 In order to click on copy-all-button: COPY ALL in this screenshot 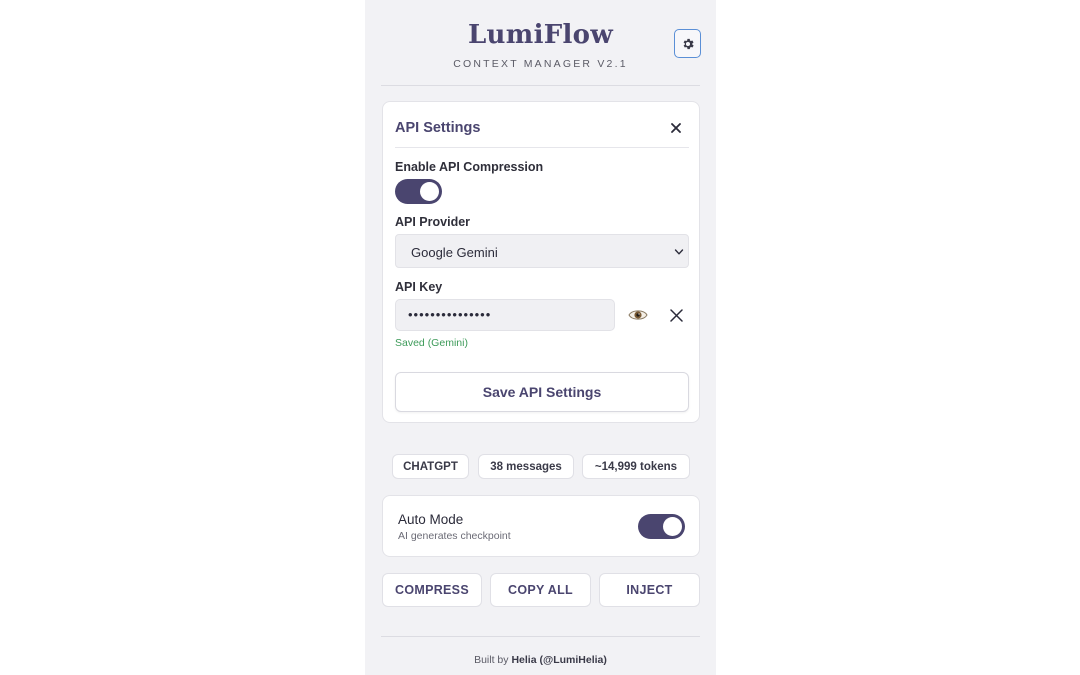, I will do `click(540, 590)`.